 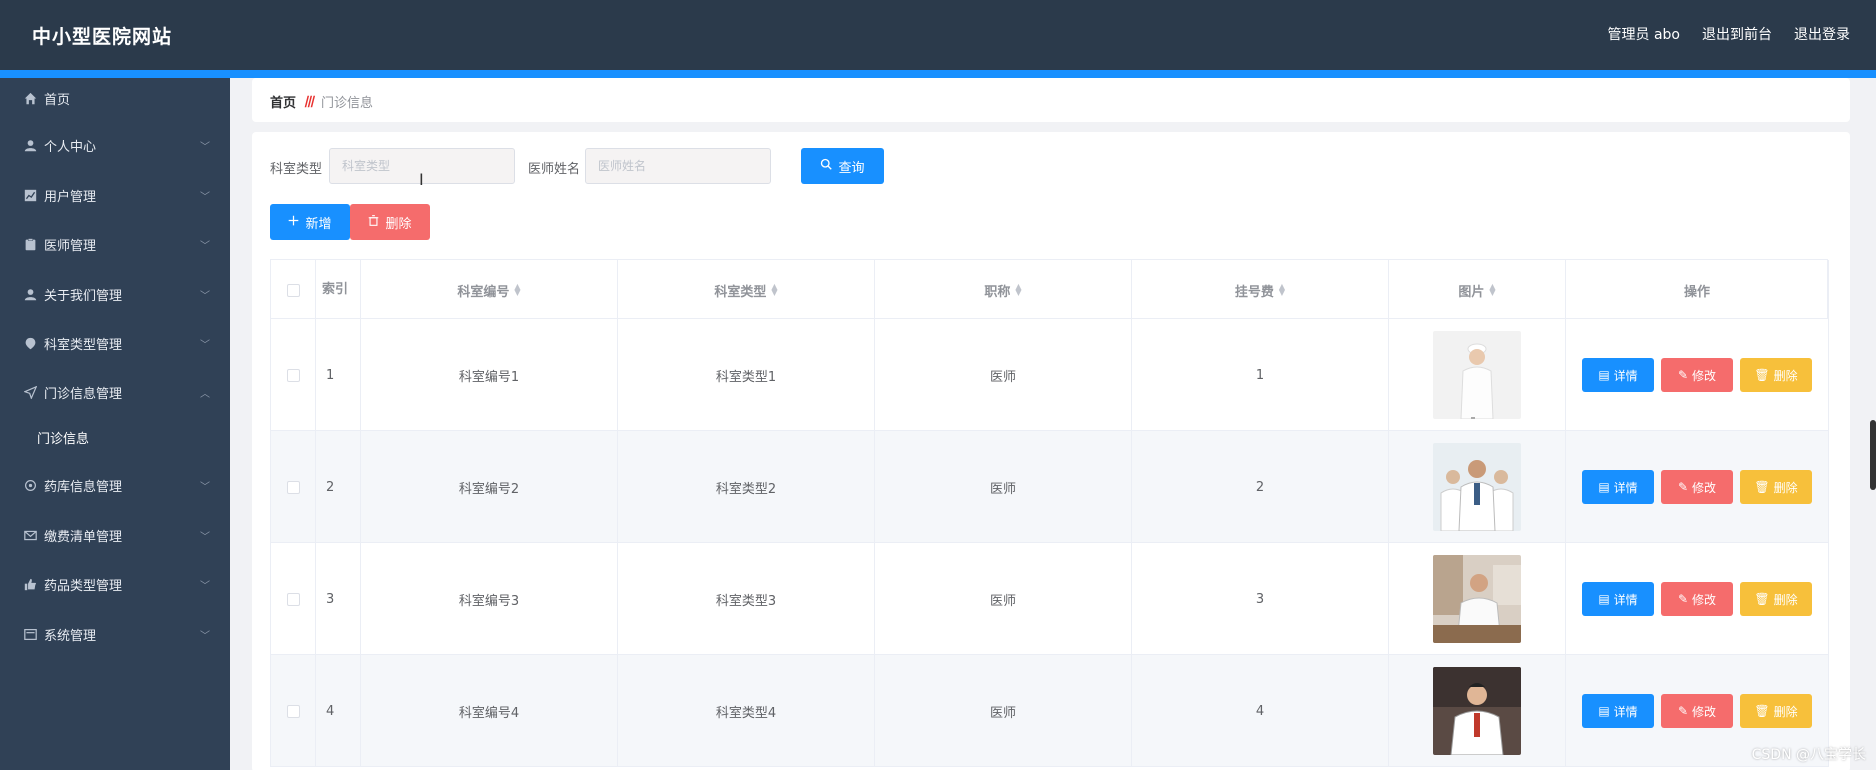 I want to click on sidebar-item-about-us: 关于我们管理 ﹀, so click(x=115, y=294).